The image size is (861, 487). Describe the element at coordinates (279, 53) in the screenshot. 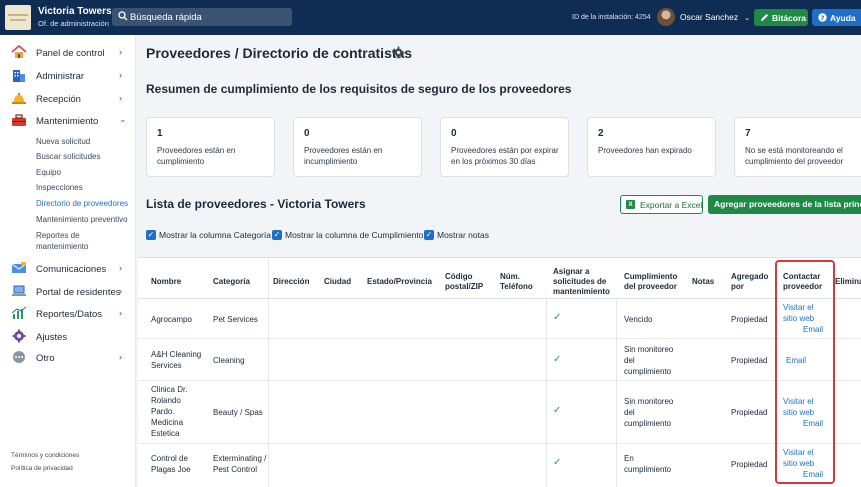

I see `page-title: Proveedores / Directorio de contratistas` at that location.